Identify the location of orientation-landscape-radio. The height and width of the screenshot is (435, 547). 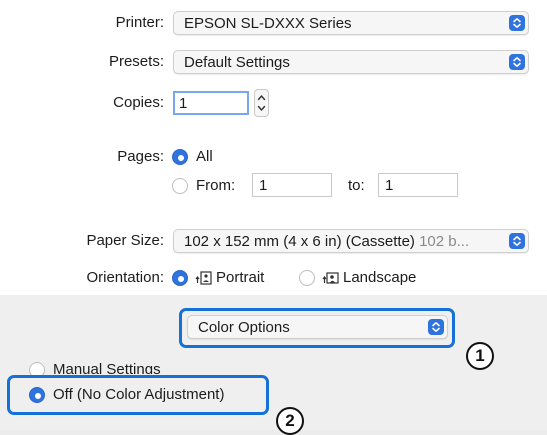
(307, 278).